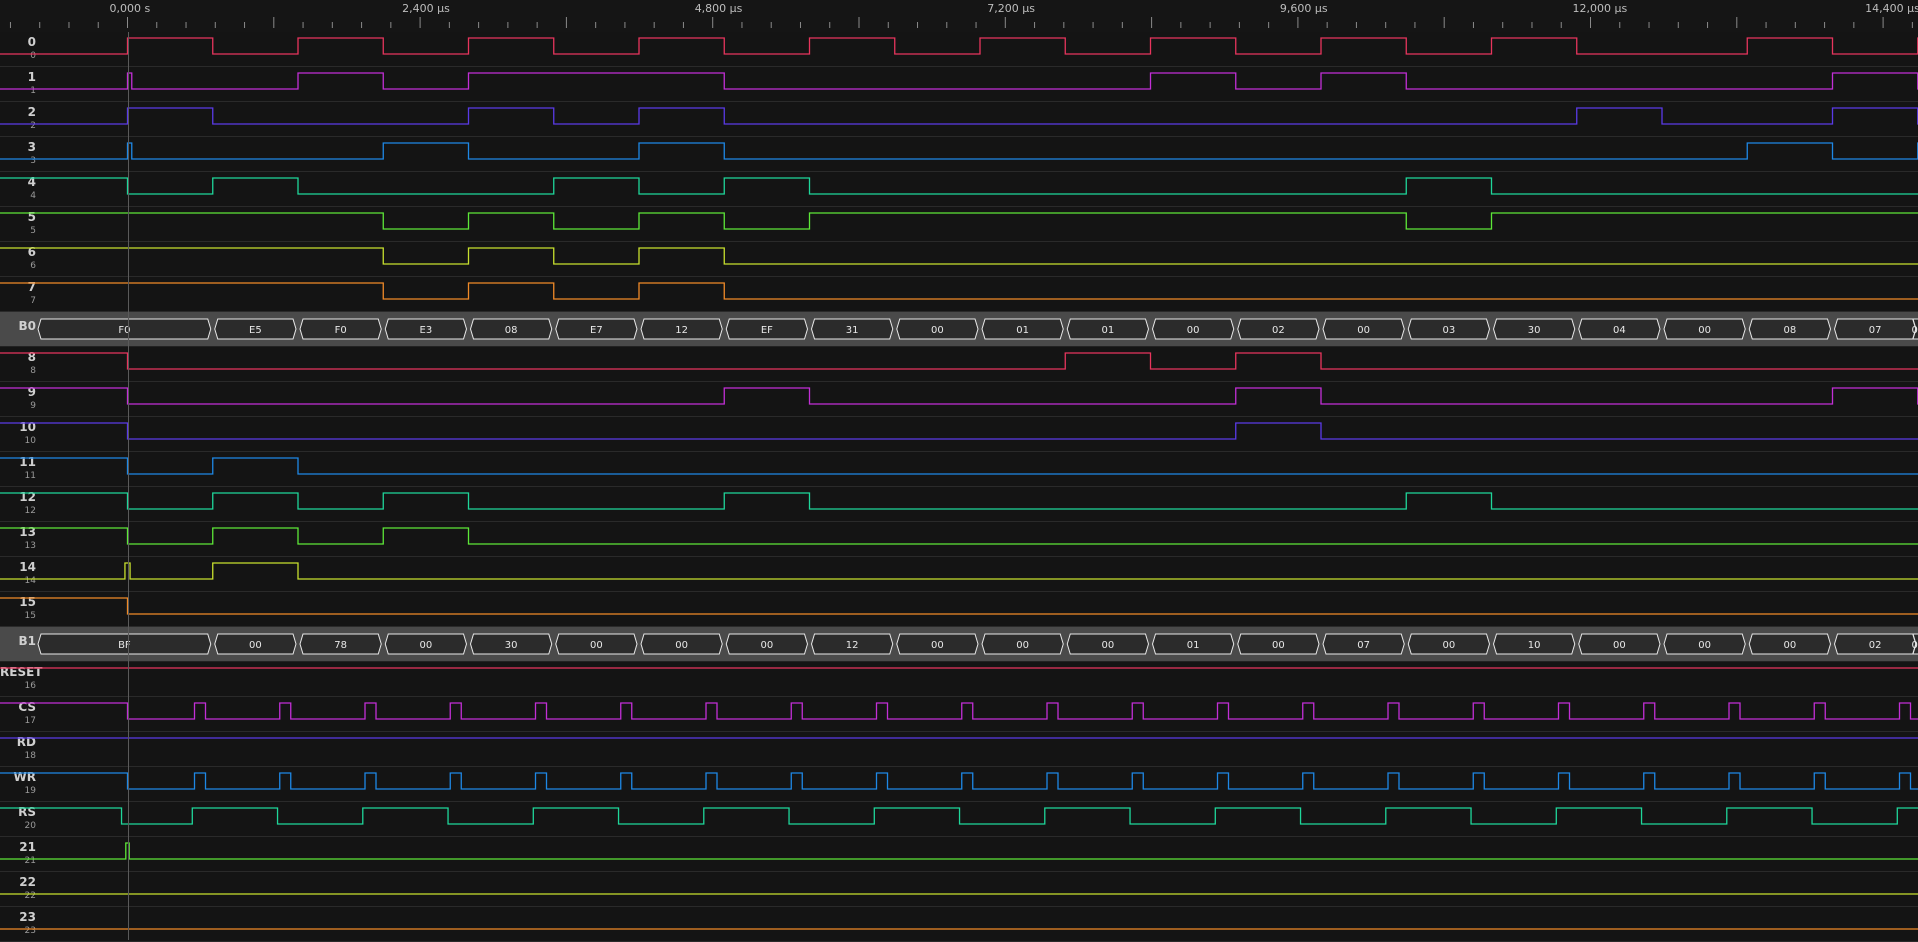  I want to click on bus-value: 30, so click(511, 645).